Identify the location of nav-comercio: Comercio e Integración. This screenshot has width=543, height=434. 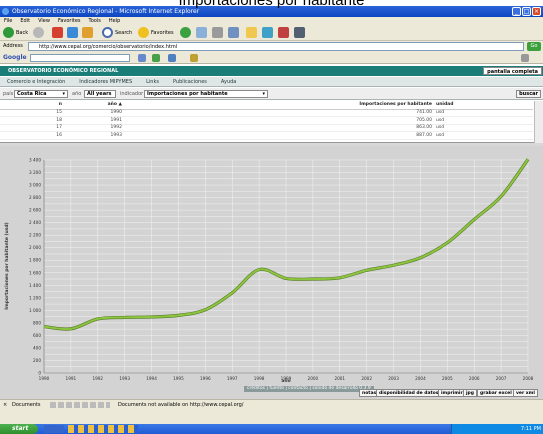
(36, 82).